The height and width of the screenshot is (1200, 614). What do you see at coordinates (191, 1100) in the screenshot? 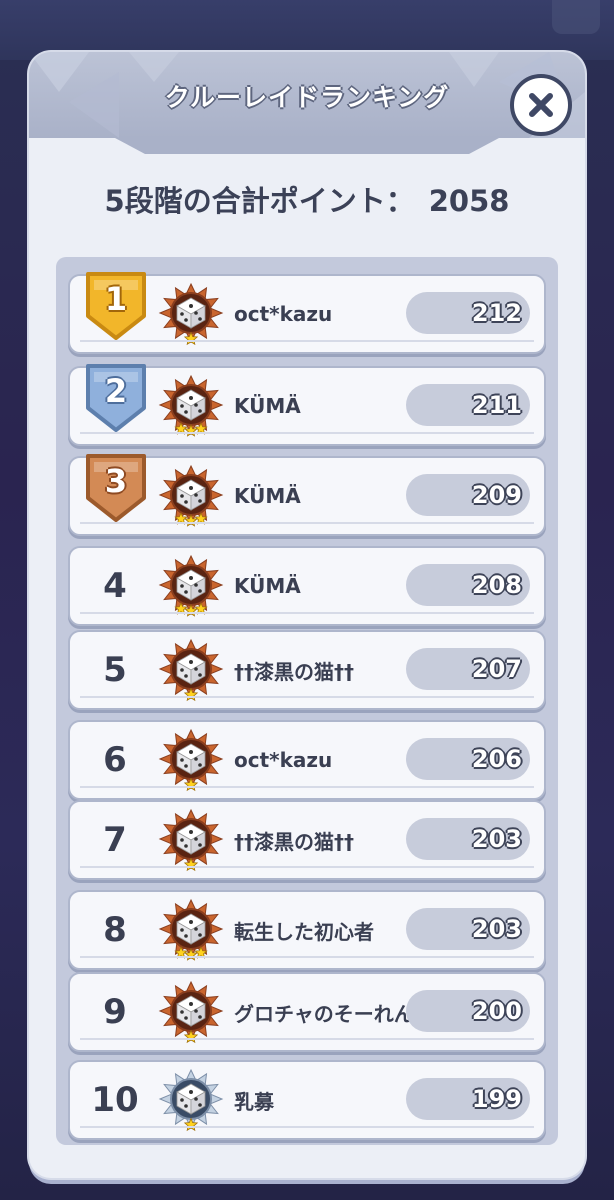
I see `silver-dice-badge-1star-icon` at bounding box center [191, 1100].